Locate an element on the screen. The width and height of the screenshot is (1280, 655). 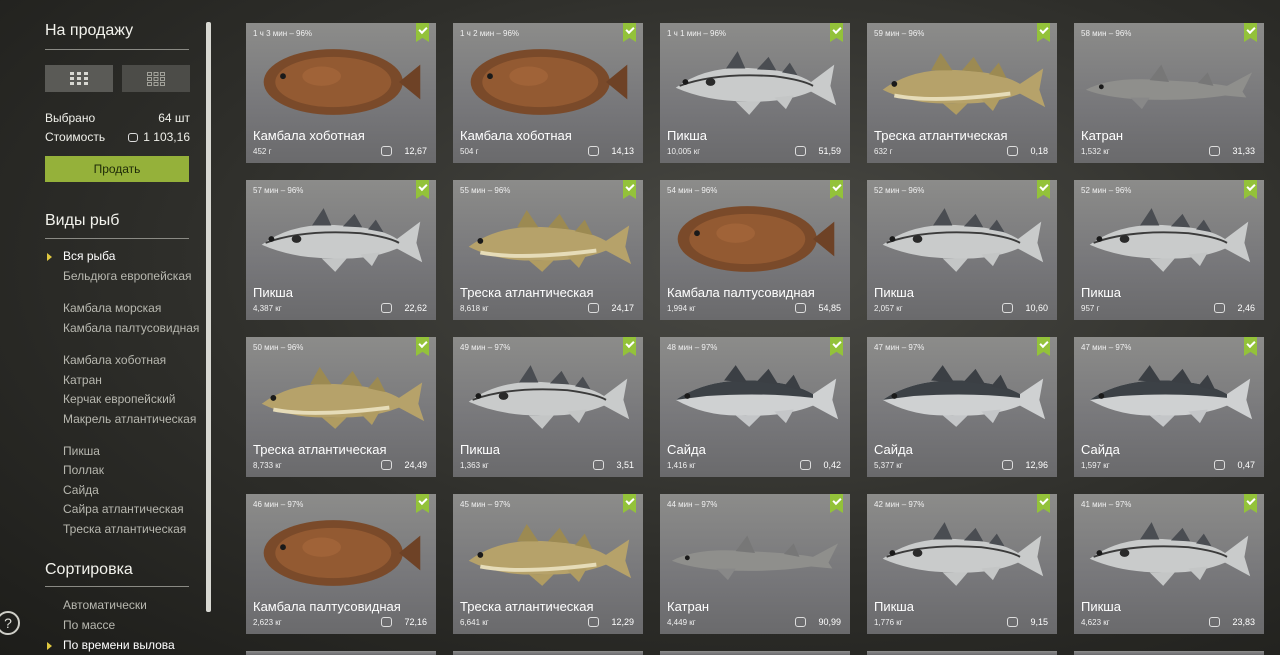
fish-weight: 632 г is located at coordinates (883, 151).